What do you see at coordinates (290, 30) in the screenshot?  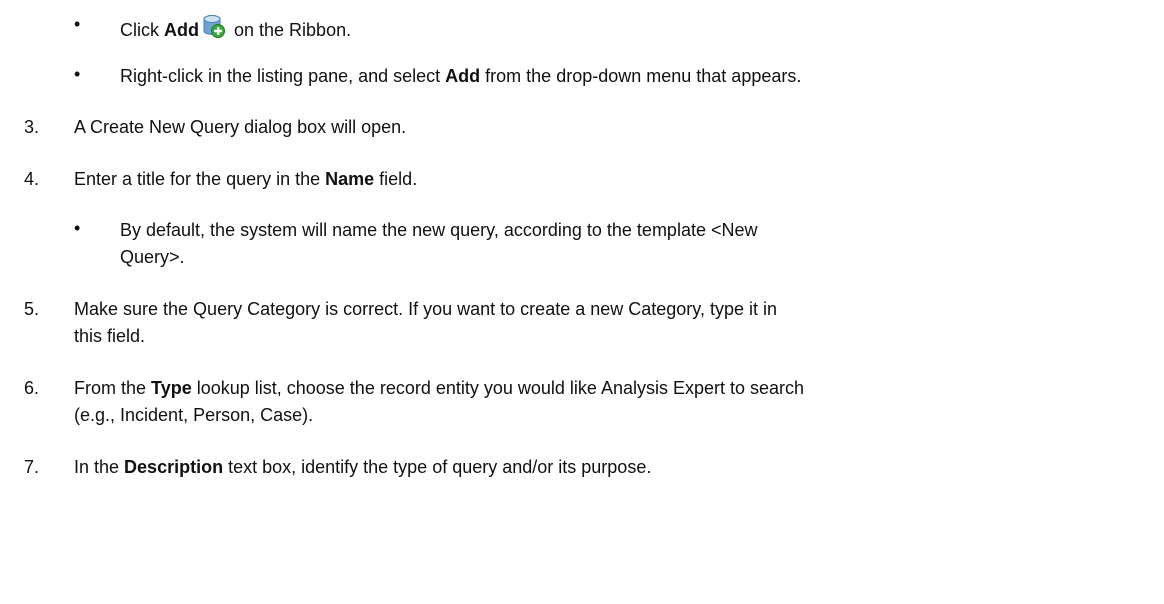 I see `text-span: on the Ribbon.` at bounding box center [290, 30].